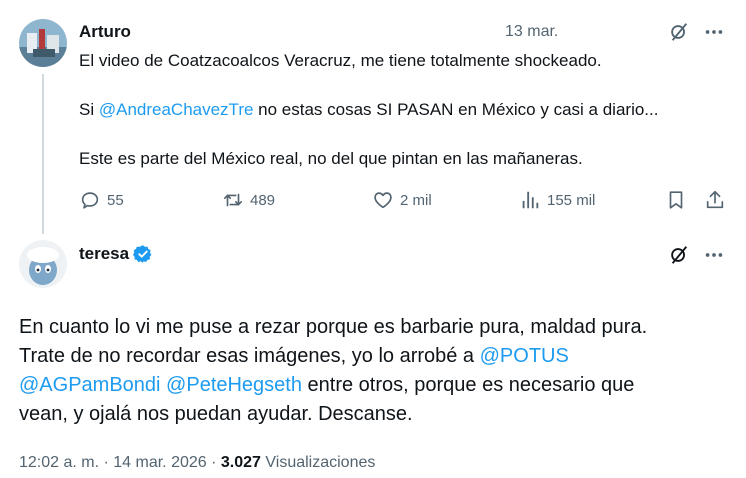 This screenshot has width=746, height=478. Describe the element at coordinates (530, 200) in the screenshot. I see `views-icon` at that location.